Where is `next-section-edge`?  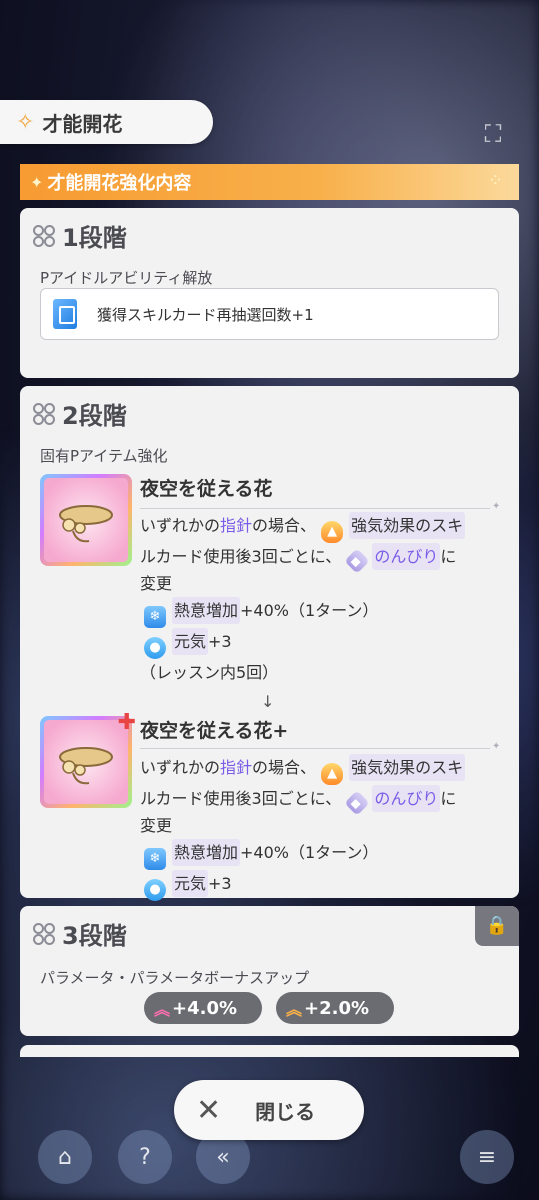 next-section-edge is located at coordinates (269, 1051).